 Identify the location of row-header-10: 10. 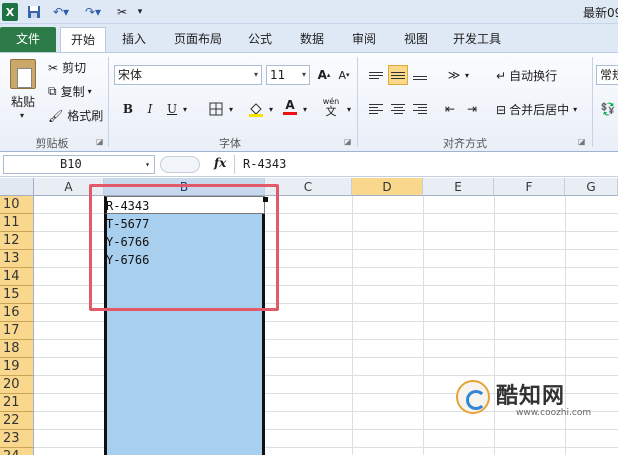
(17, 205).